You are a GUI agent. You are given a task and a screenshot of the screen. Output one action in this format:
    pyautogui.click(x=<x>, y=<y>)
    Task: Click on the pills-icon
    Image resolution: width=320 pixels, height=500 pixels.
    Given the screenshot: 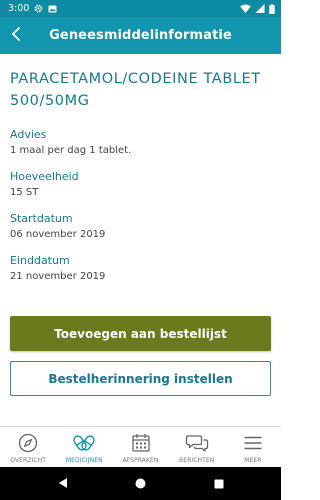 What is the action you would take?
    pyautogui.click(x=84, y=443)
    